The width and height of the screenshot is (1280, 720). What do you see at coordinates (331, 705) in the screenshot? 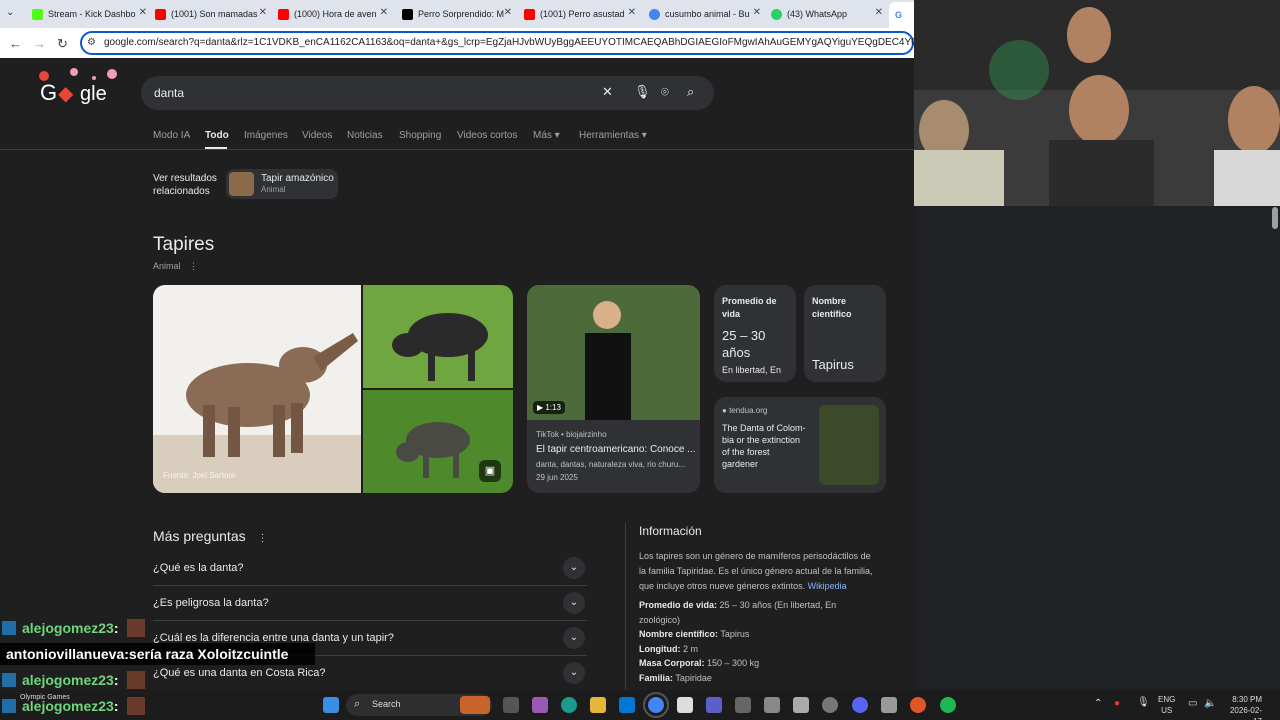
I see `windows-start-icon` at bounding box center [331, 705].